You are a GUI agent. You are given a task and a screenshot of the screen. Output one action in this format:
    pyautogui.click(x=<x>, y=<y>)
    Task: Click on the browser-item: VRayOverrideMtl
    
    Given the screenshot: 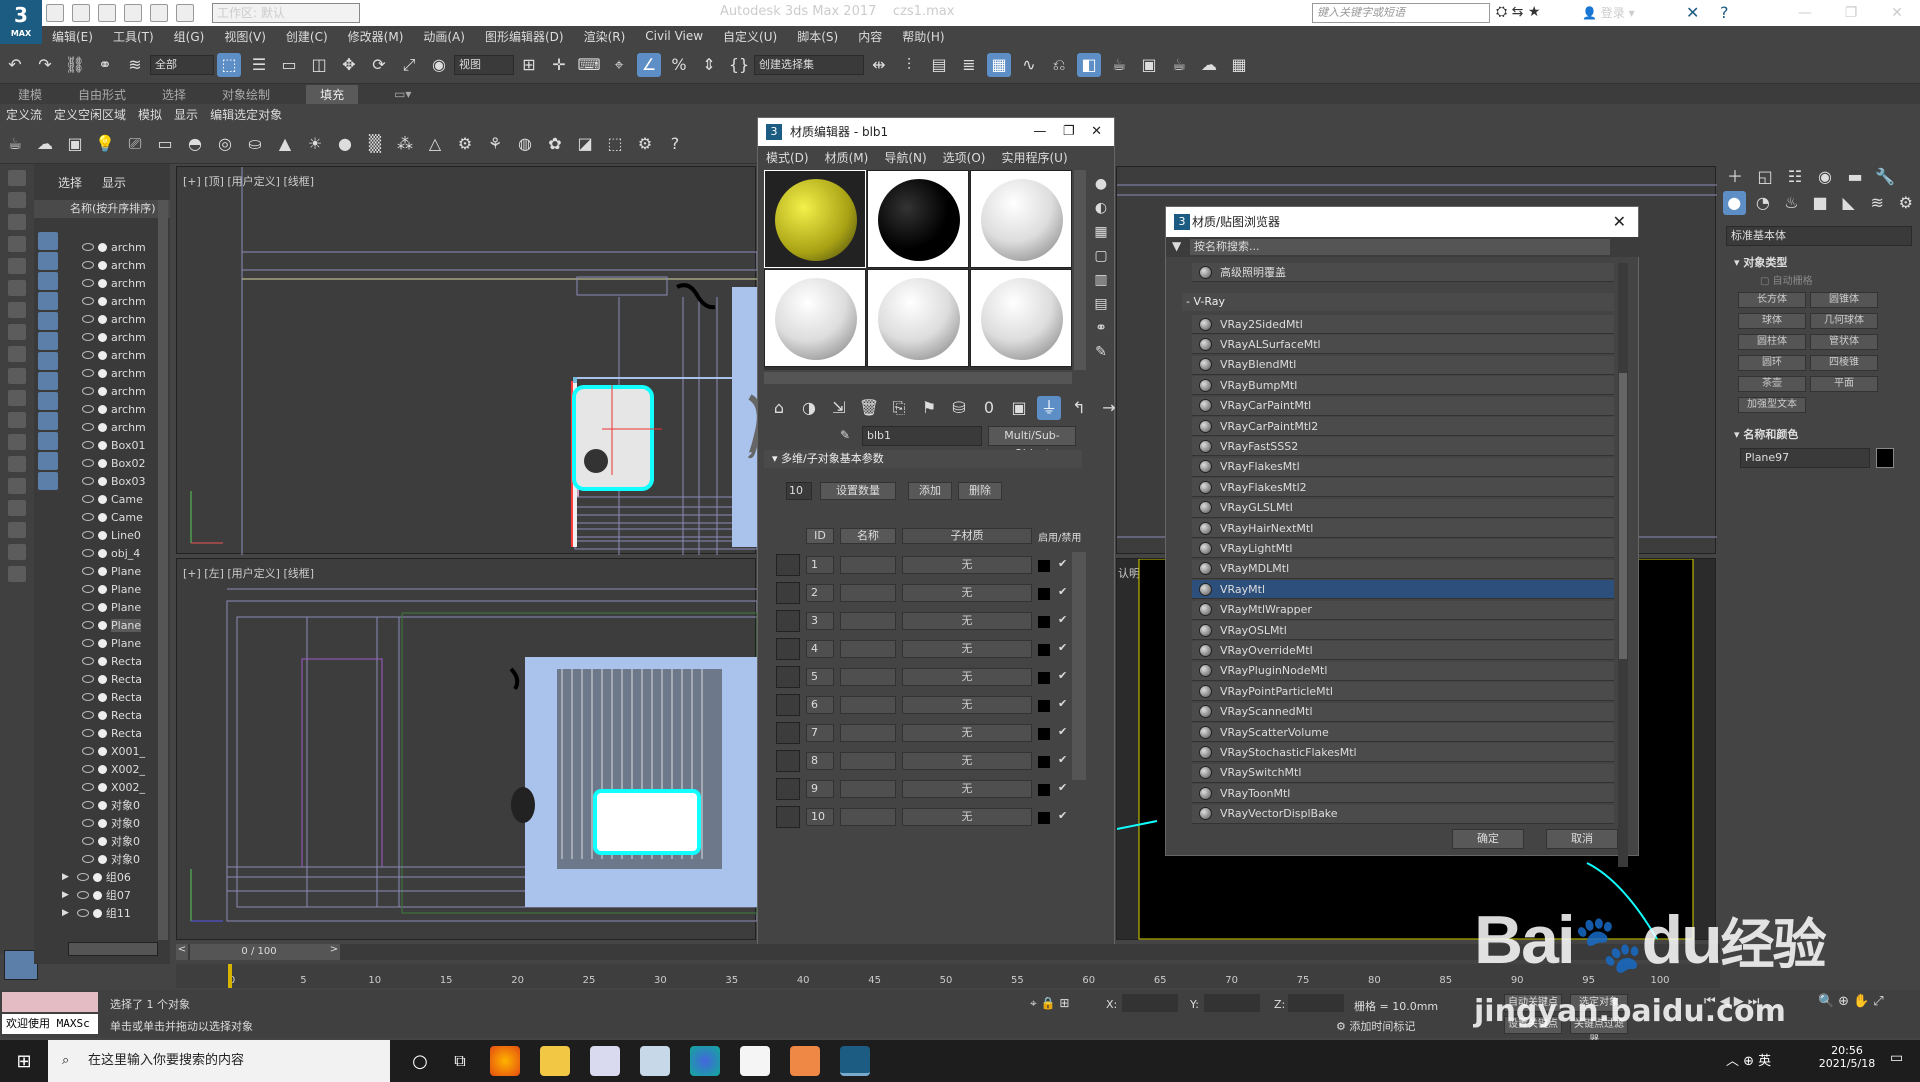 What is the action you would take?
    pyautogui.click(x=1403, y=651)
    